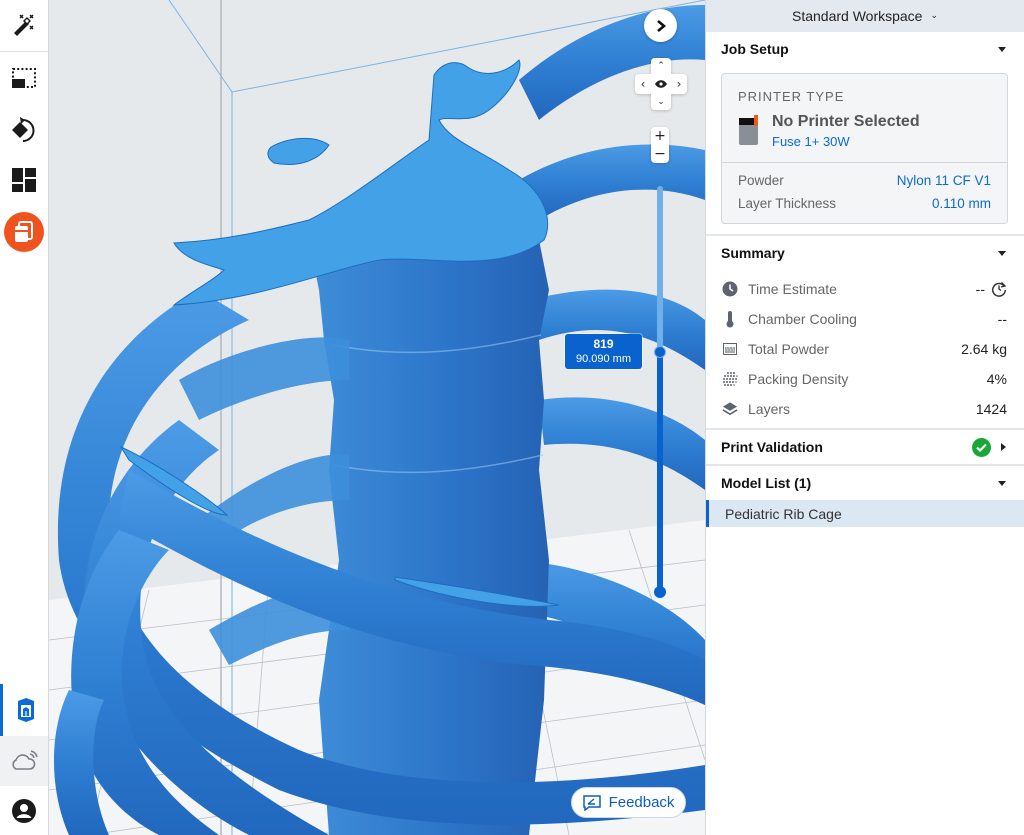 This screenshot has width=1024, height=835. I want to click on validation-status-badge, so click(981, 447).